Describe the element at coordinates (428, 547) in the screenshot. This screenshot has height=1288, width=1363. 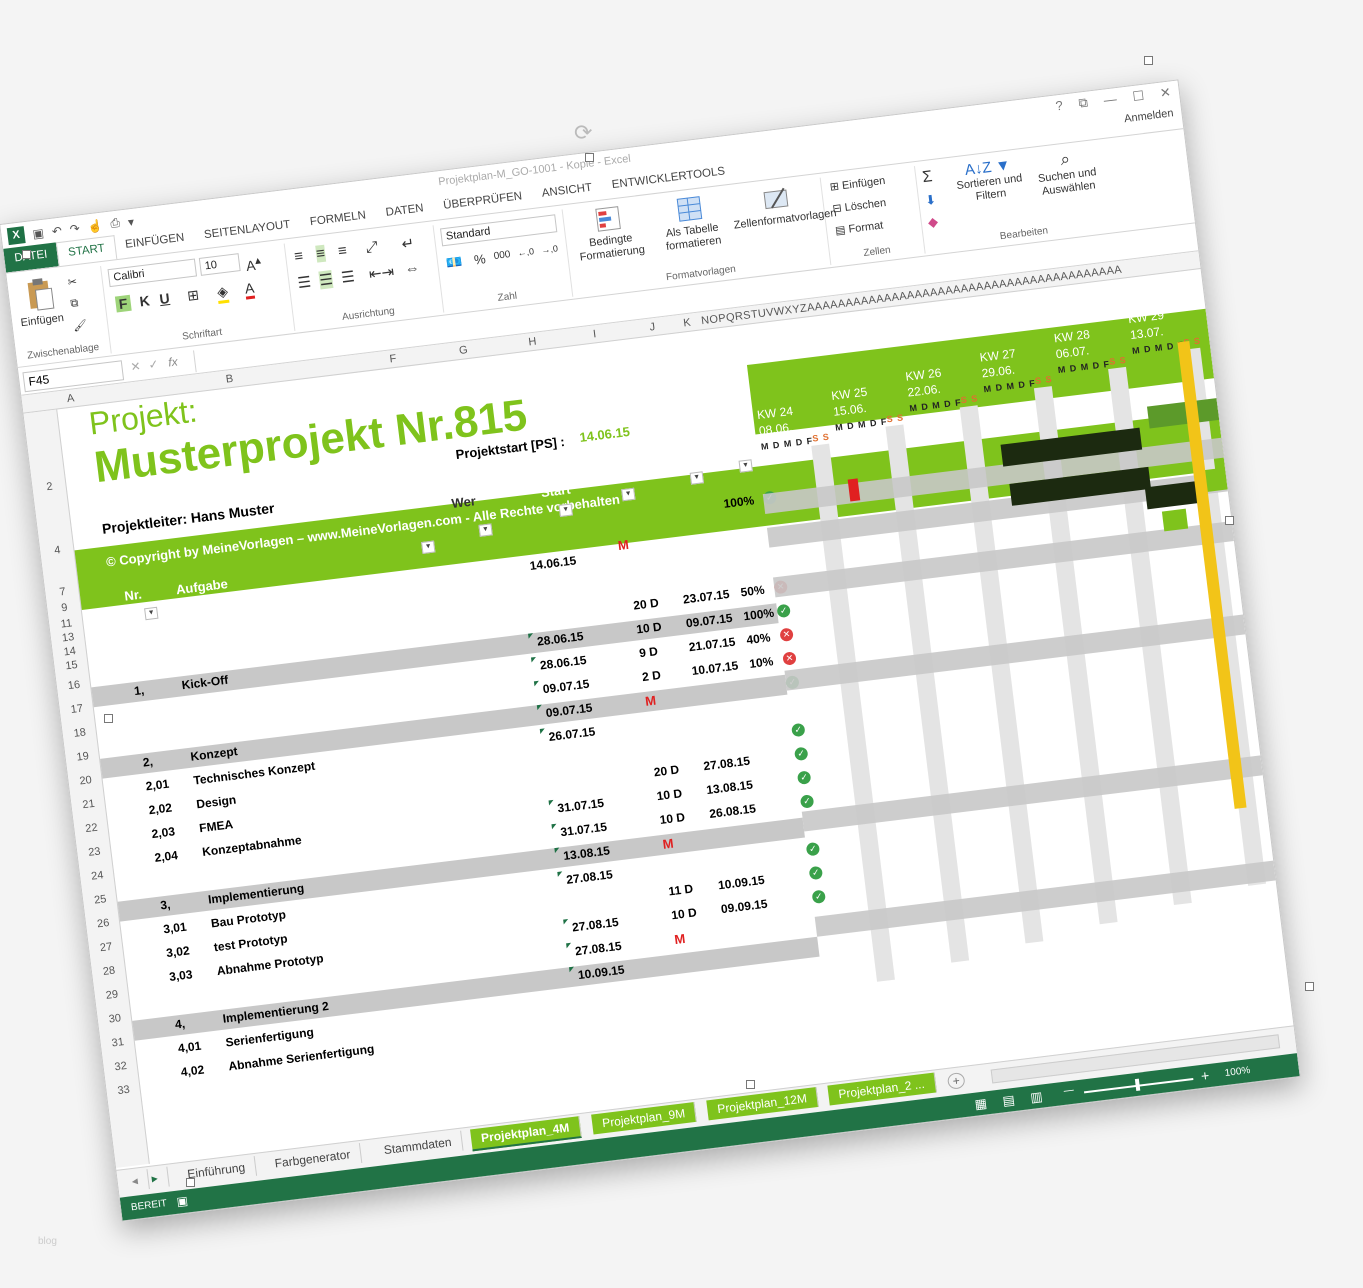
I see `filter-button-task: ▼` at that location.